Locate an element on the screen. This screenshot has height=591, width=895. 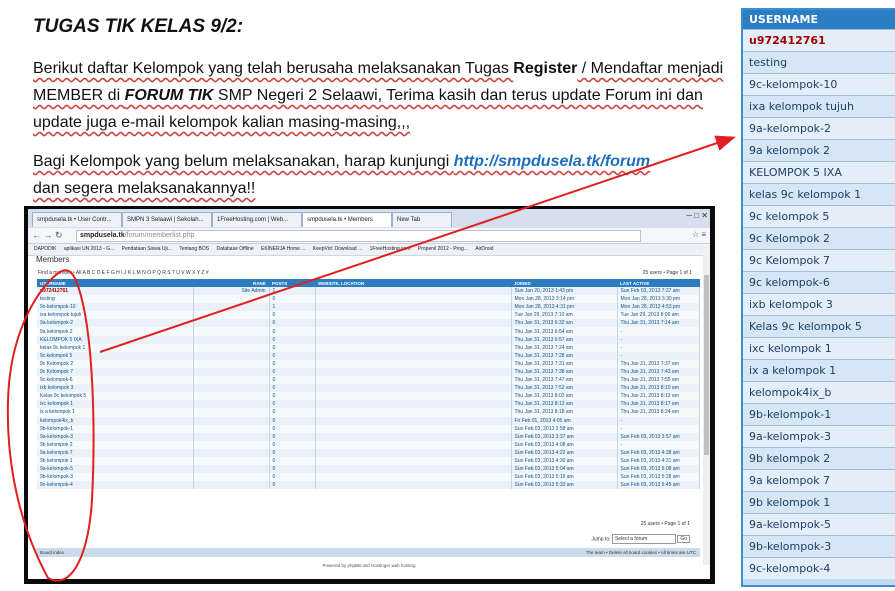
toolbar-icons: ☆ ≡ is located at coordinates (699, 234).